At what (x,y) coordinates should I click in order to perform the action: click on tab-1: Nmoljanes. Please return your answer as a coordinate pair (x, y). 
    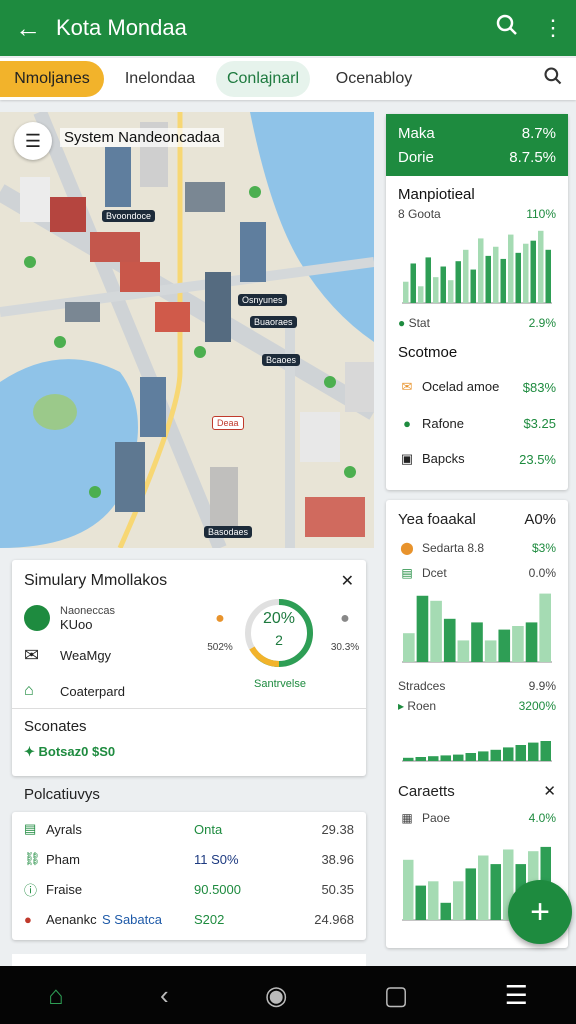
    Looking at the image, I should click on (52, 79).